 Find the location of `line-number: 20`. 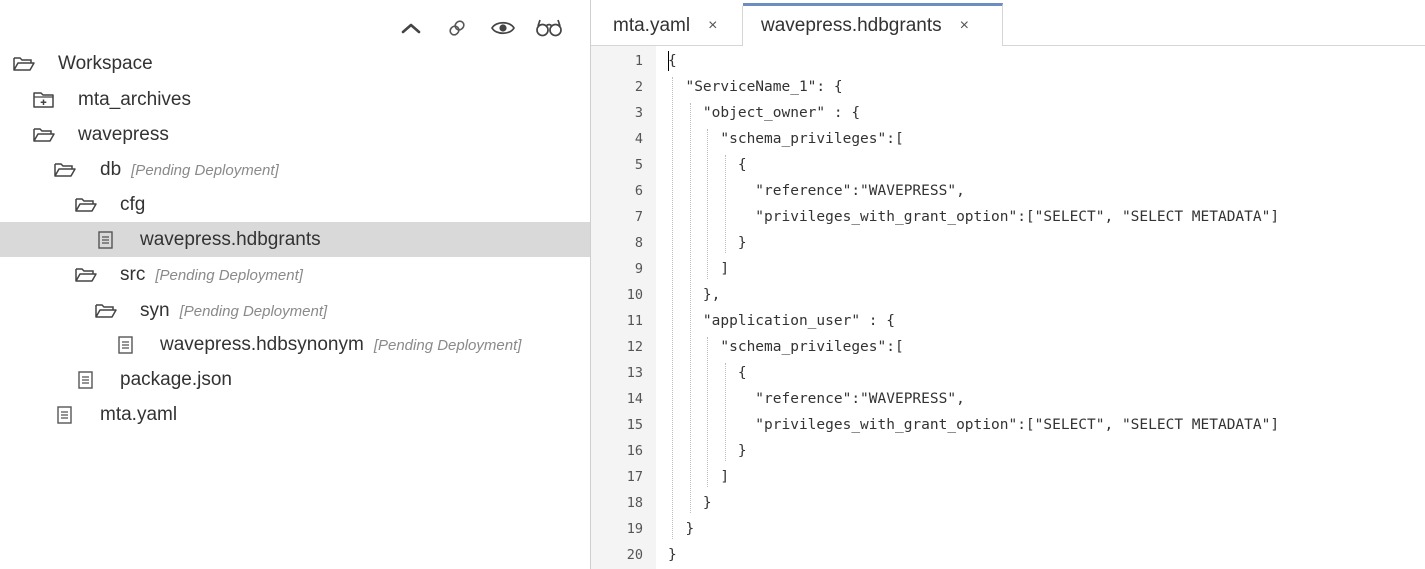

line-number: 20 is located at coordinates (634, 555).